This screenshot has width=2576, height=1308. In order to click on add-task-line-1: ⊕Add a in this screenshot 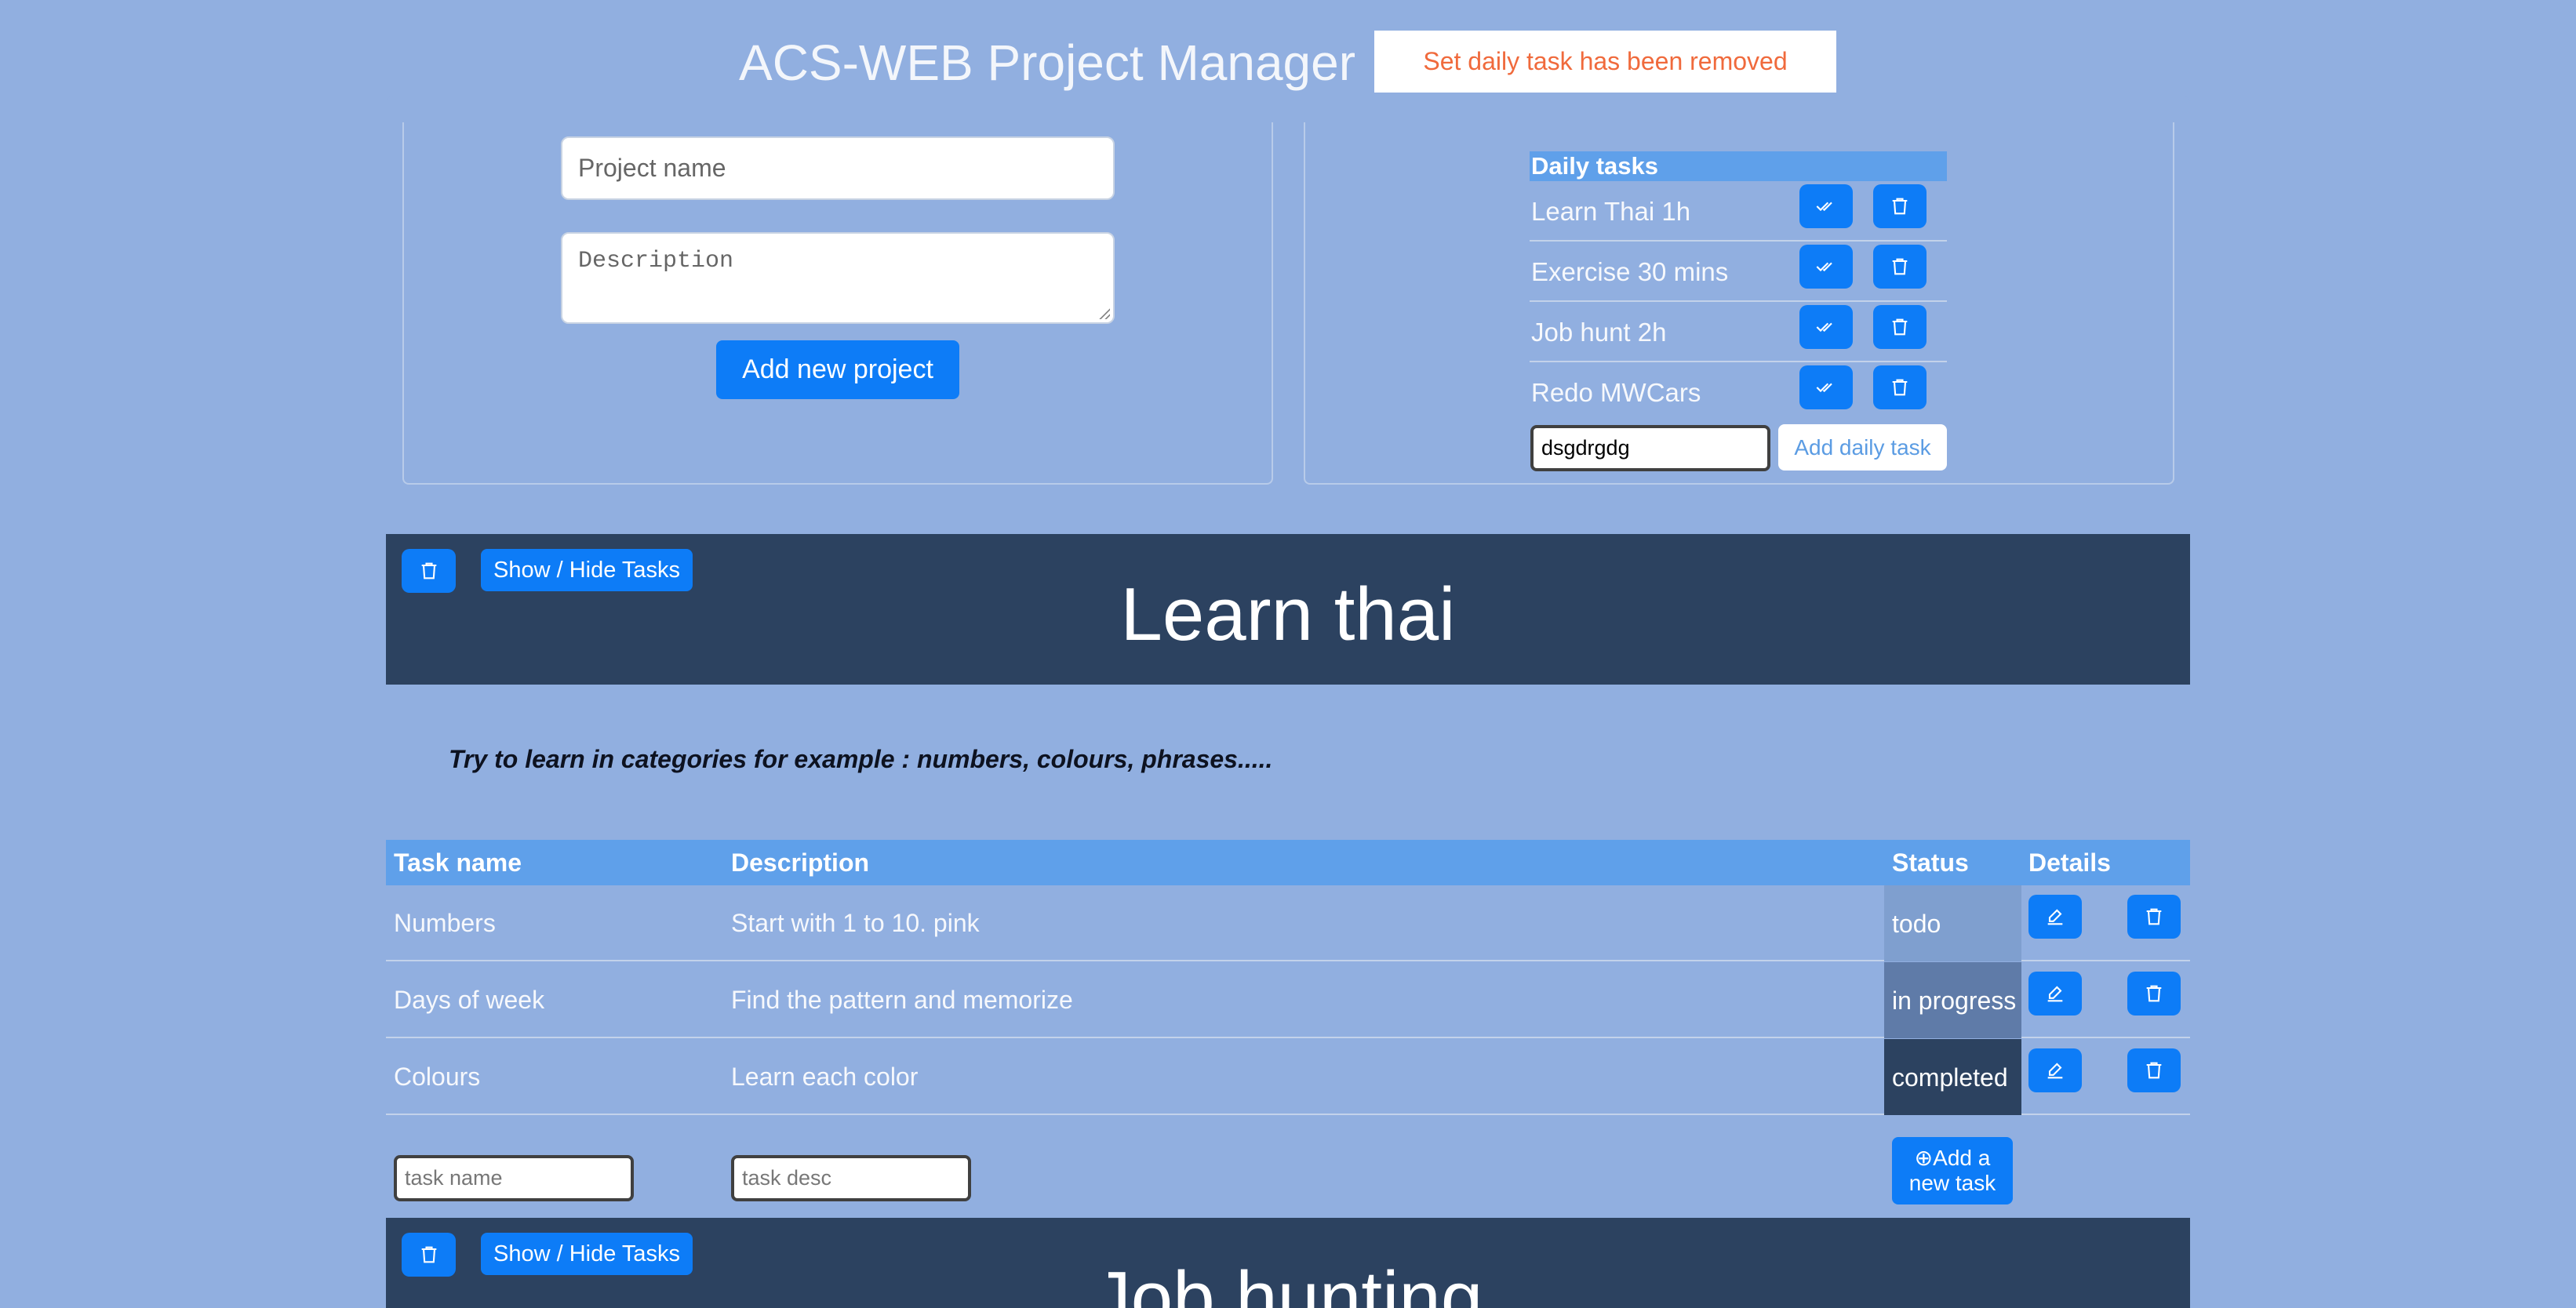, I will do `click(1953, 1158)`.